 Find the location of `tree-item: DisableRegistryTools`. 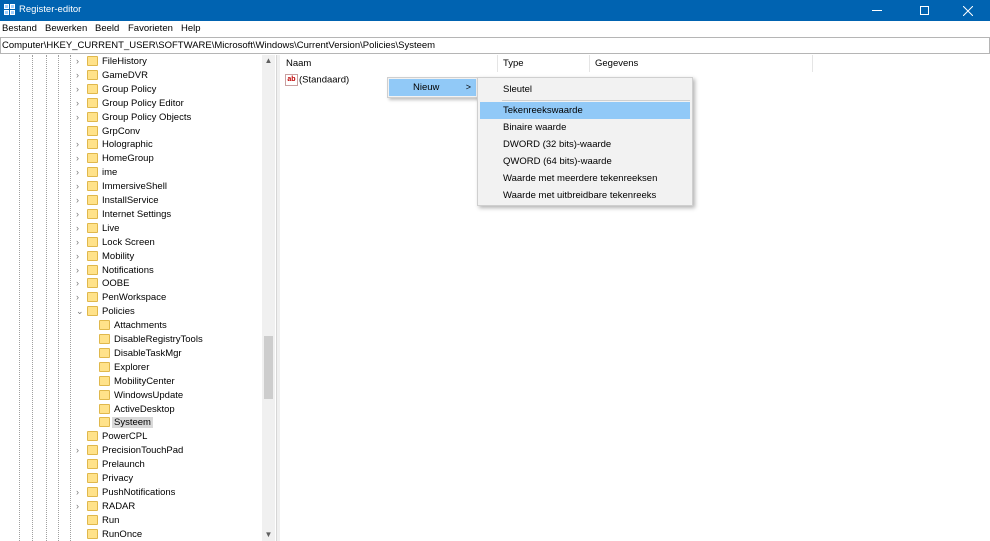

tree-item: DisableRegistryTools is located at coordinates (131, 340).